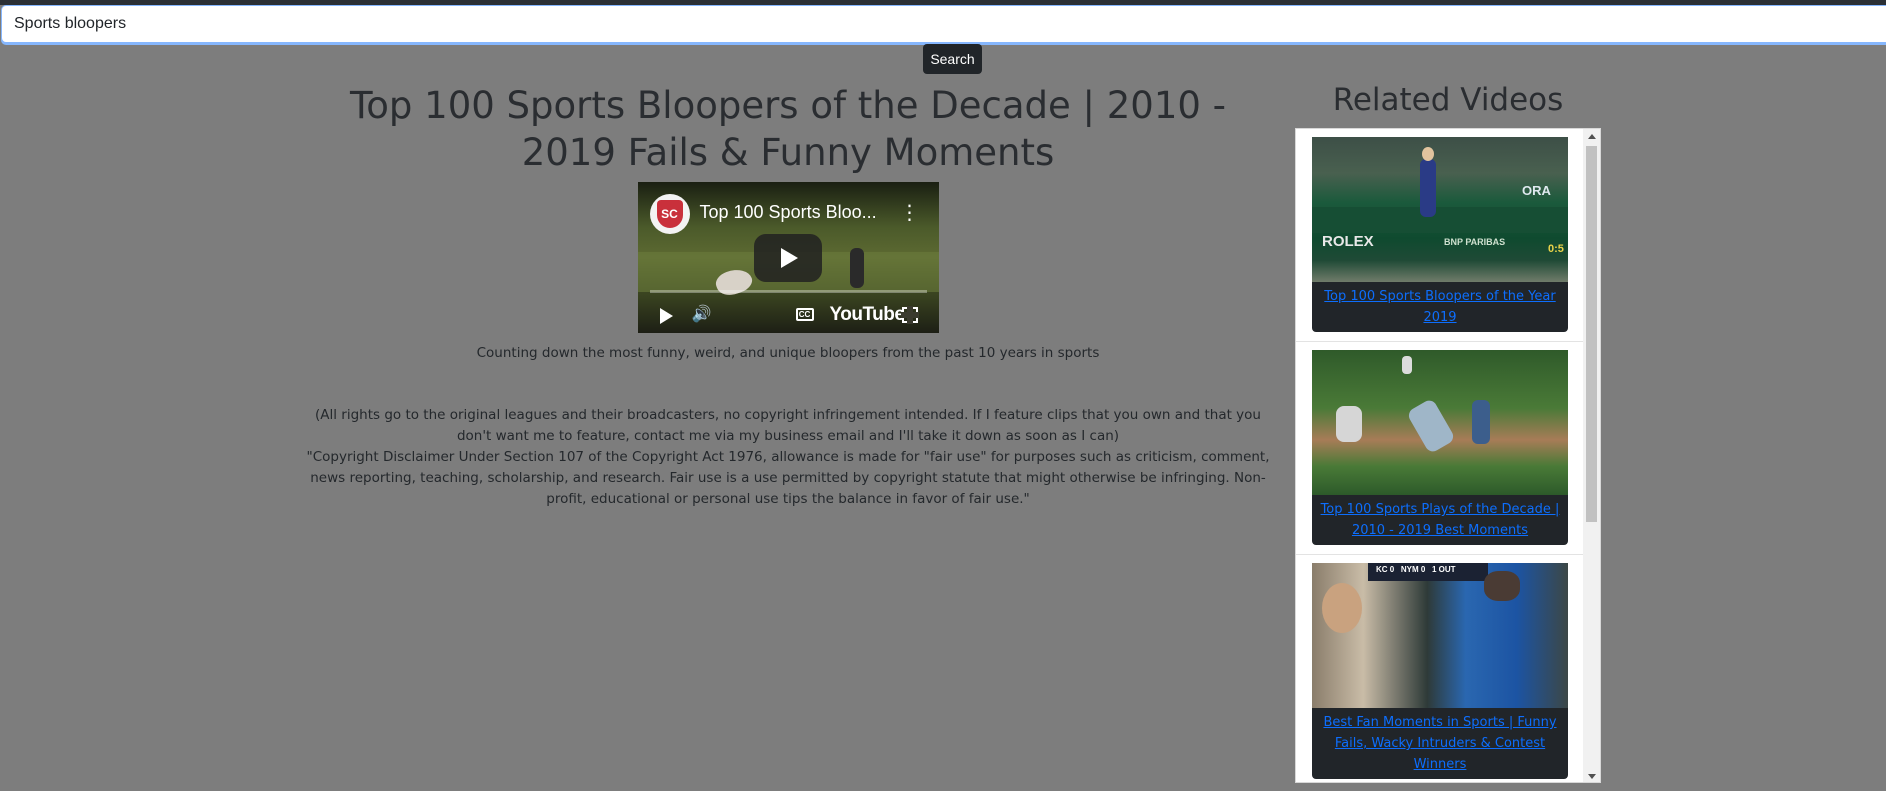 This screenshot has height=791, width=1886. Describe the element at coordinates (943, 24) in the screenshot. I see `search-input` at that location.